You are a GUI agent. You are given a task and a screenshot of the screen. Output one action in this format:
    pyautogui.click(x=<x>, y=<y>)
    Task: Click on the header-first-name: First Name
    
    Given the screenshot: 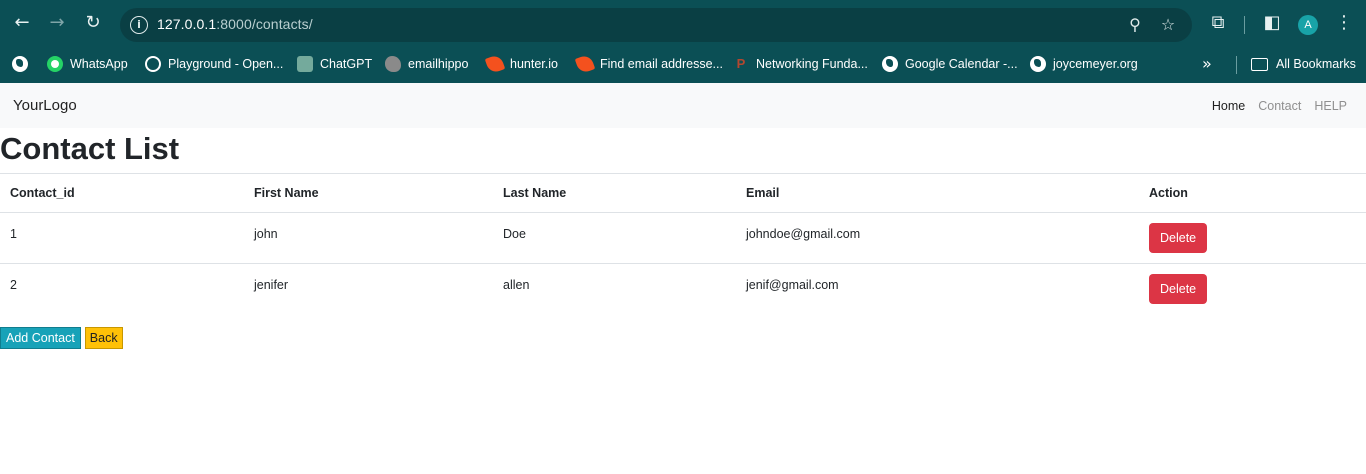 What is the action you would take?
    pyautogui.click(x=368, y=193)
    